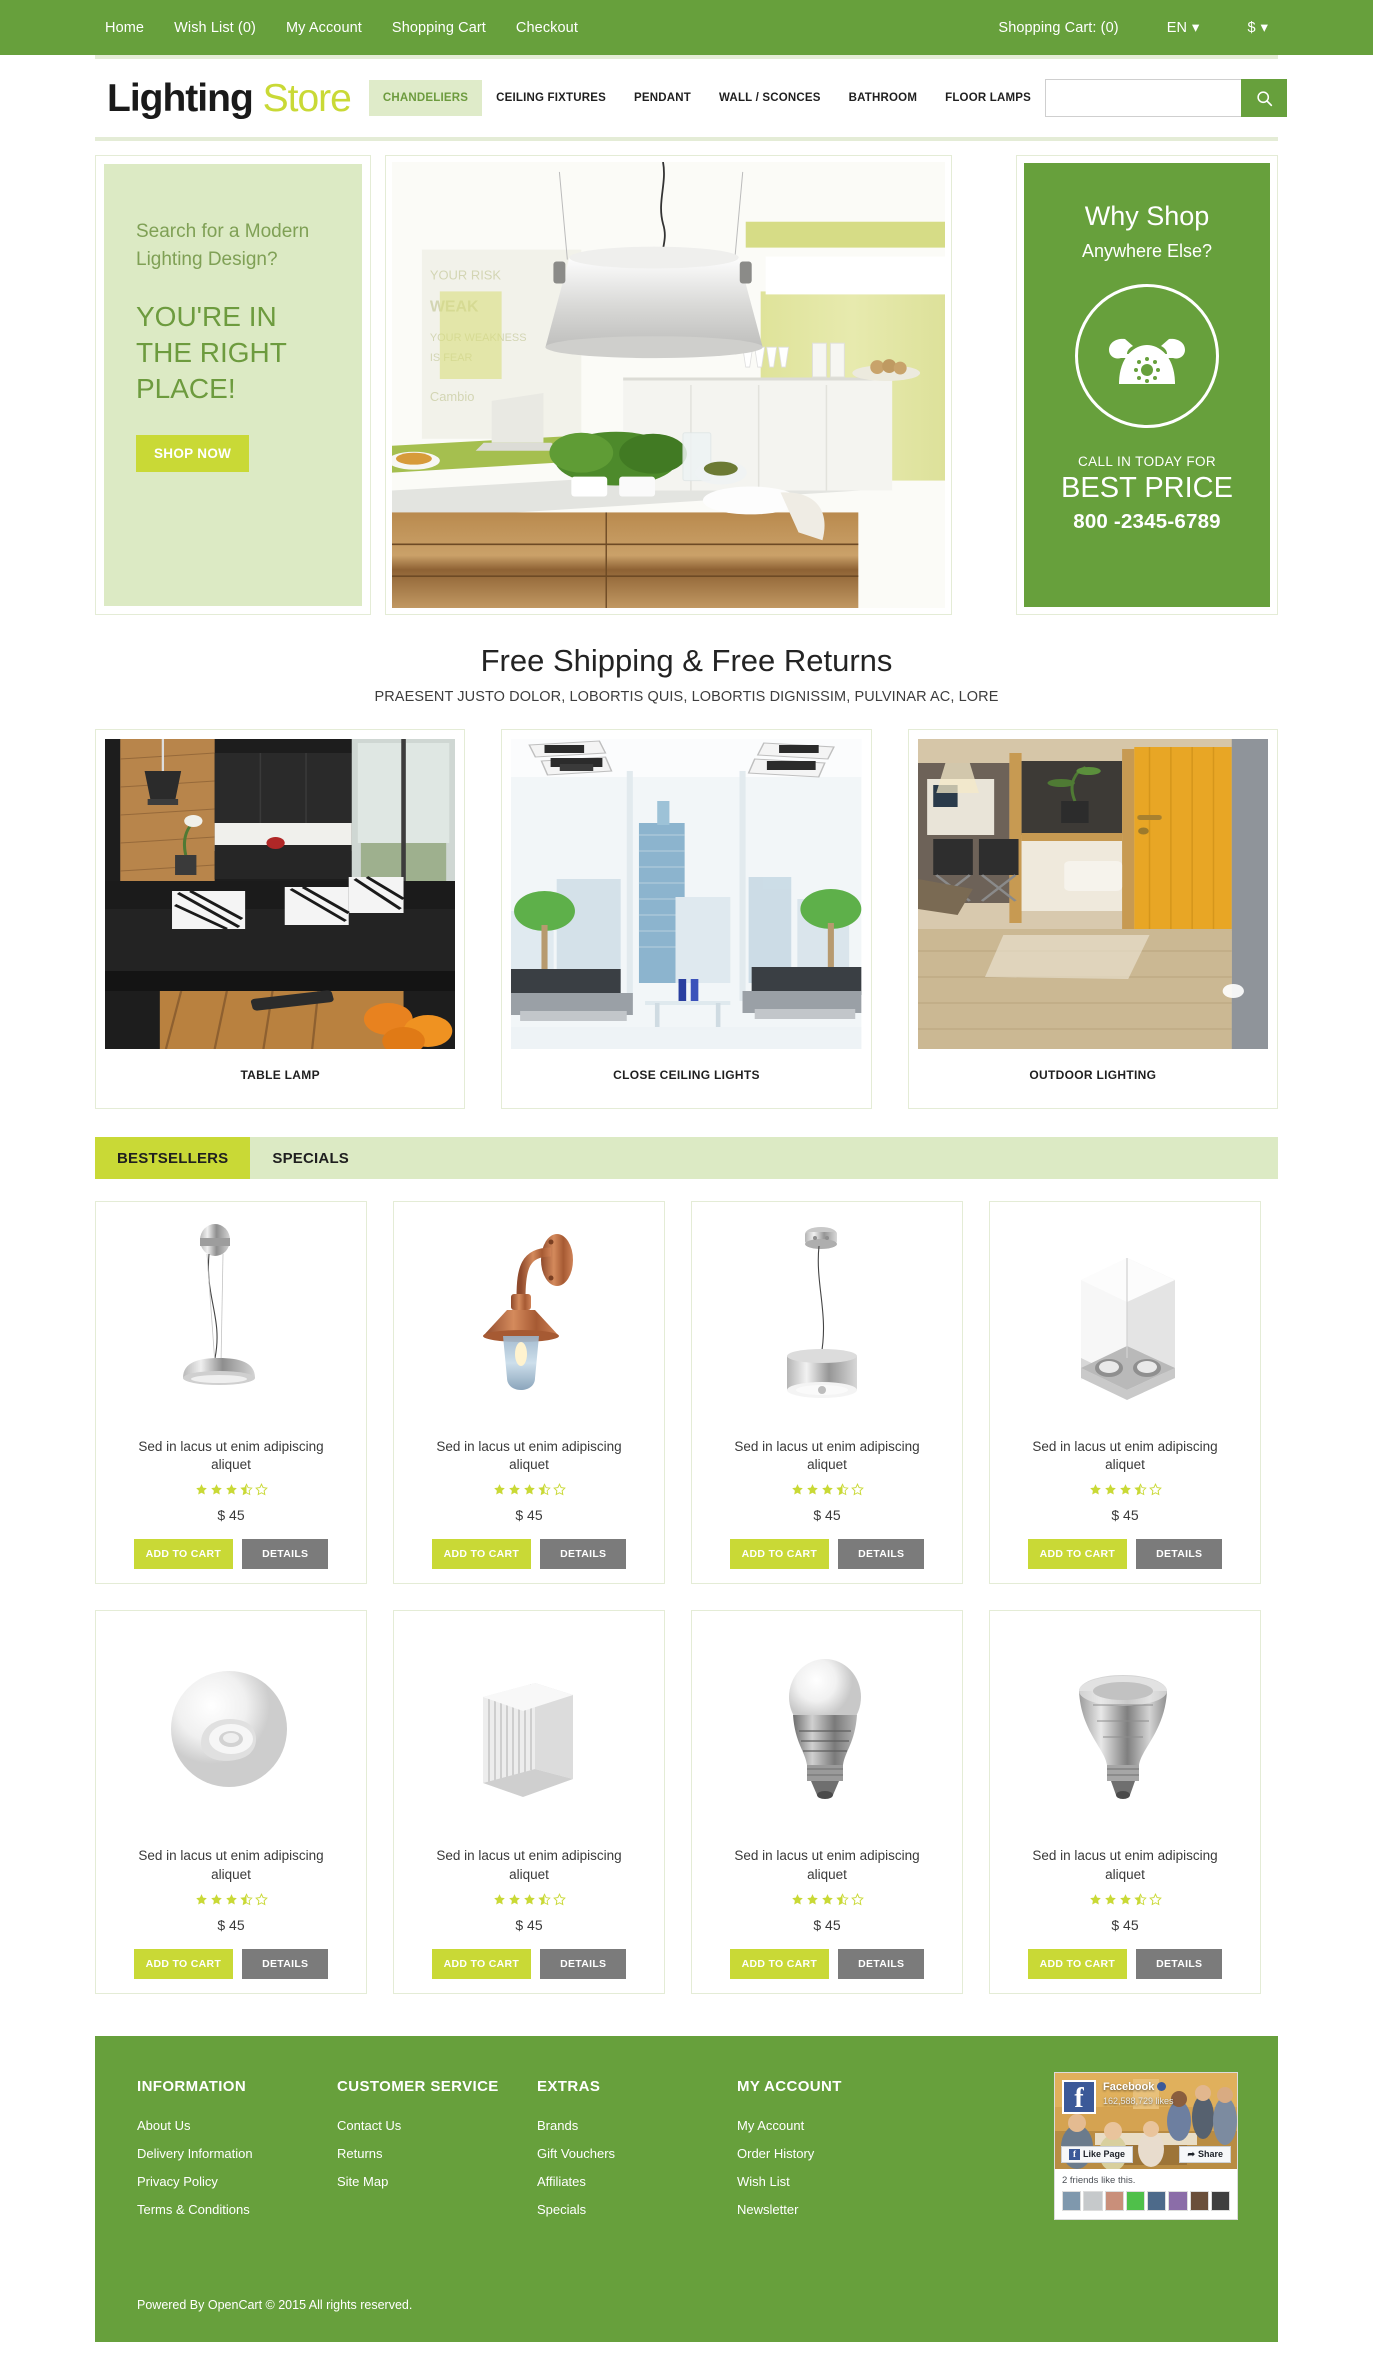 This screenshot has height=2380, width=1373. Describe the element at coordinates (637, 2125) in the screenshot. I see `footer-link-brands: Brands` at that location.